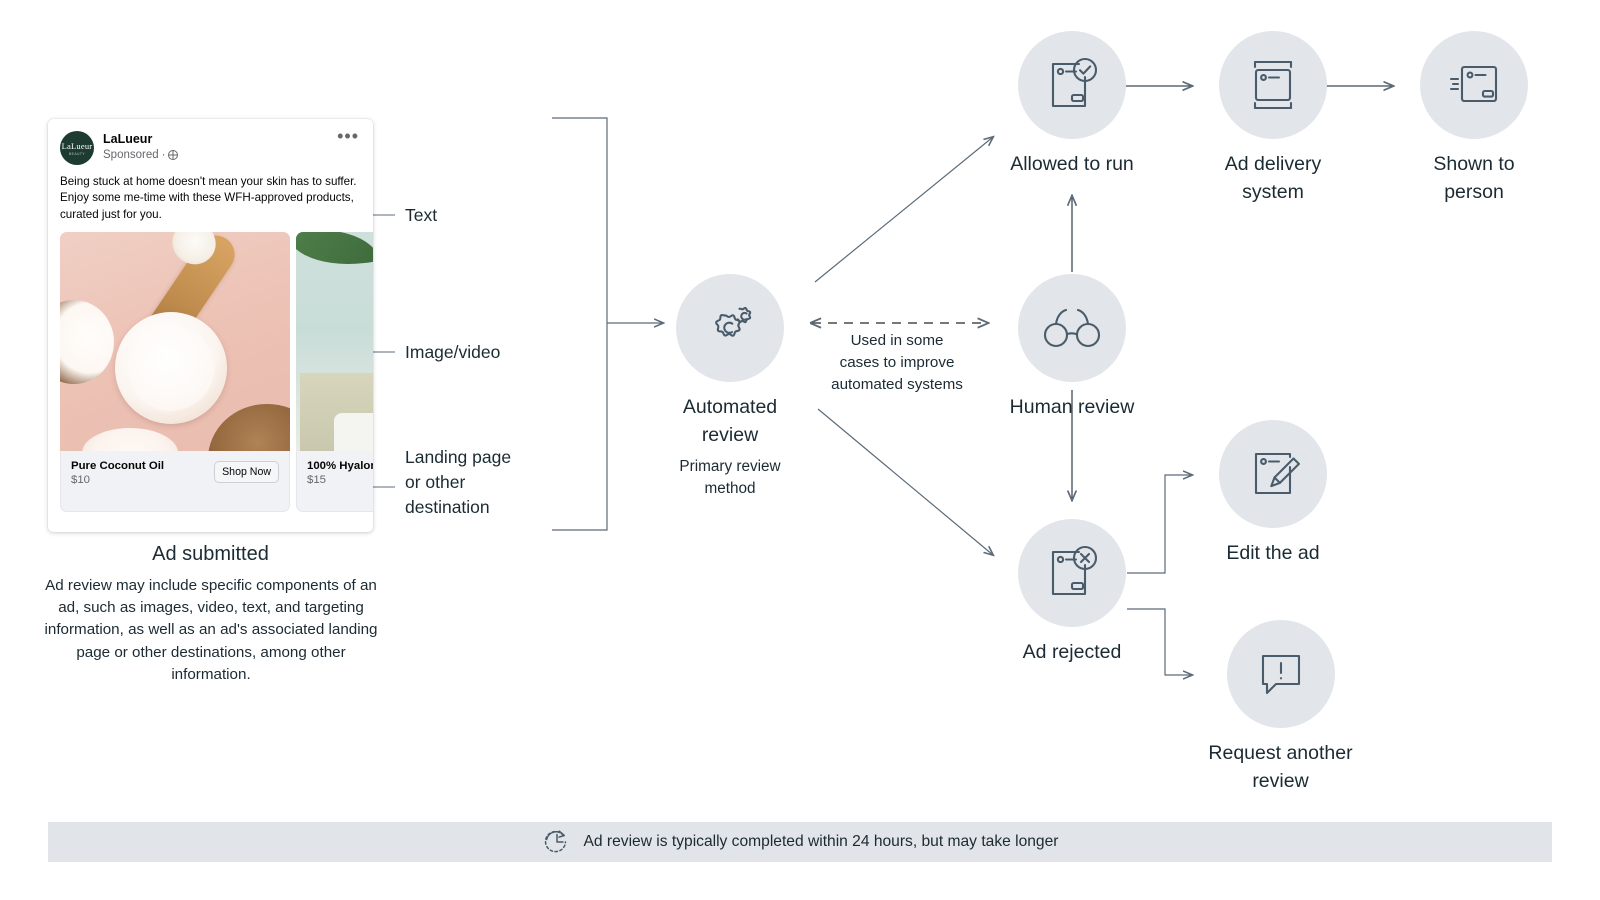  I want to click on clock-refresh-icon, so click(555, 841).